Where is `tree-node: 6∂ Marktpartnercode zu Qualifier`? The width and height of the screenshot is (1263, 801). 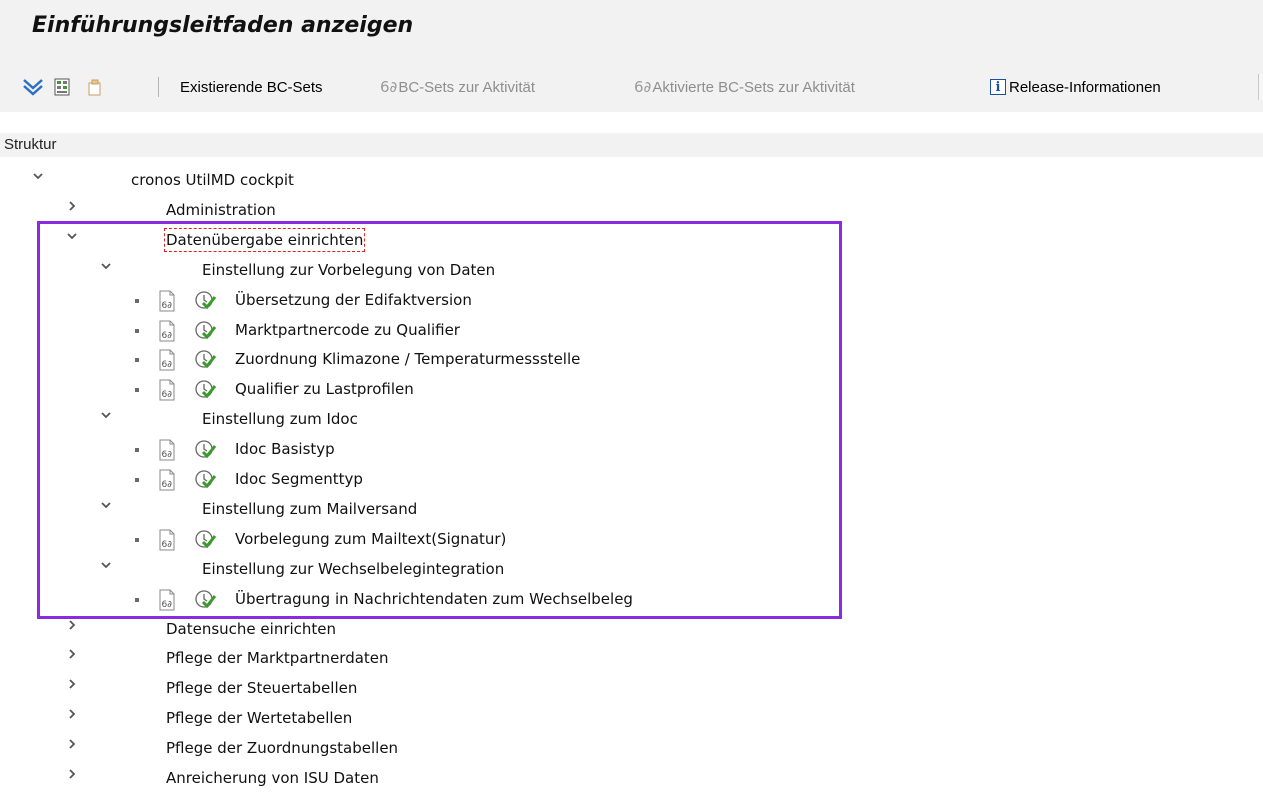 tree-node: 6∂ Marktpartnercode zu Qualifier is located at coordinates (631, 330).